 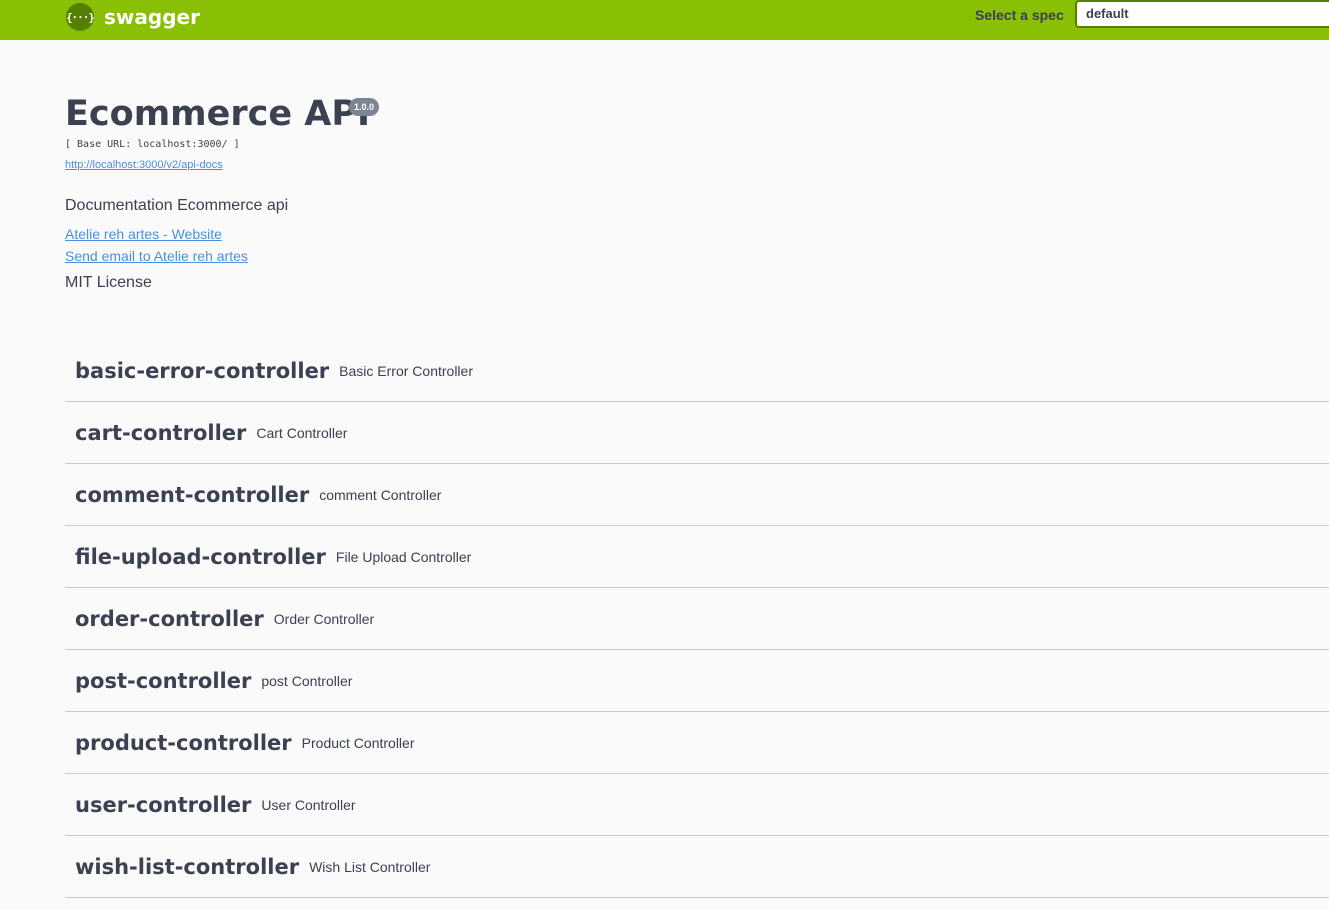 I want to click on select-spec-label: Select a spec, so click(x=1019, y=15).